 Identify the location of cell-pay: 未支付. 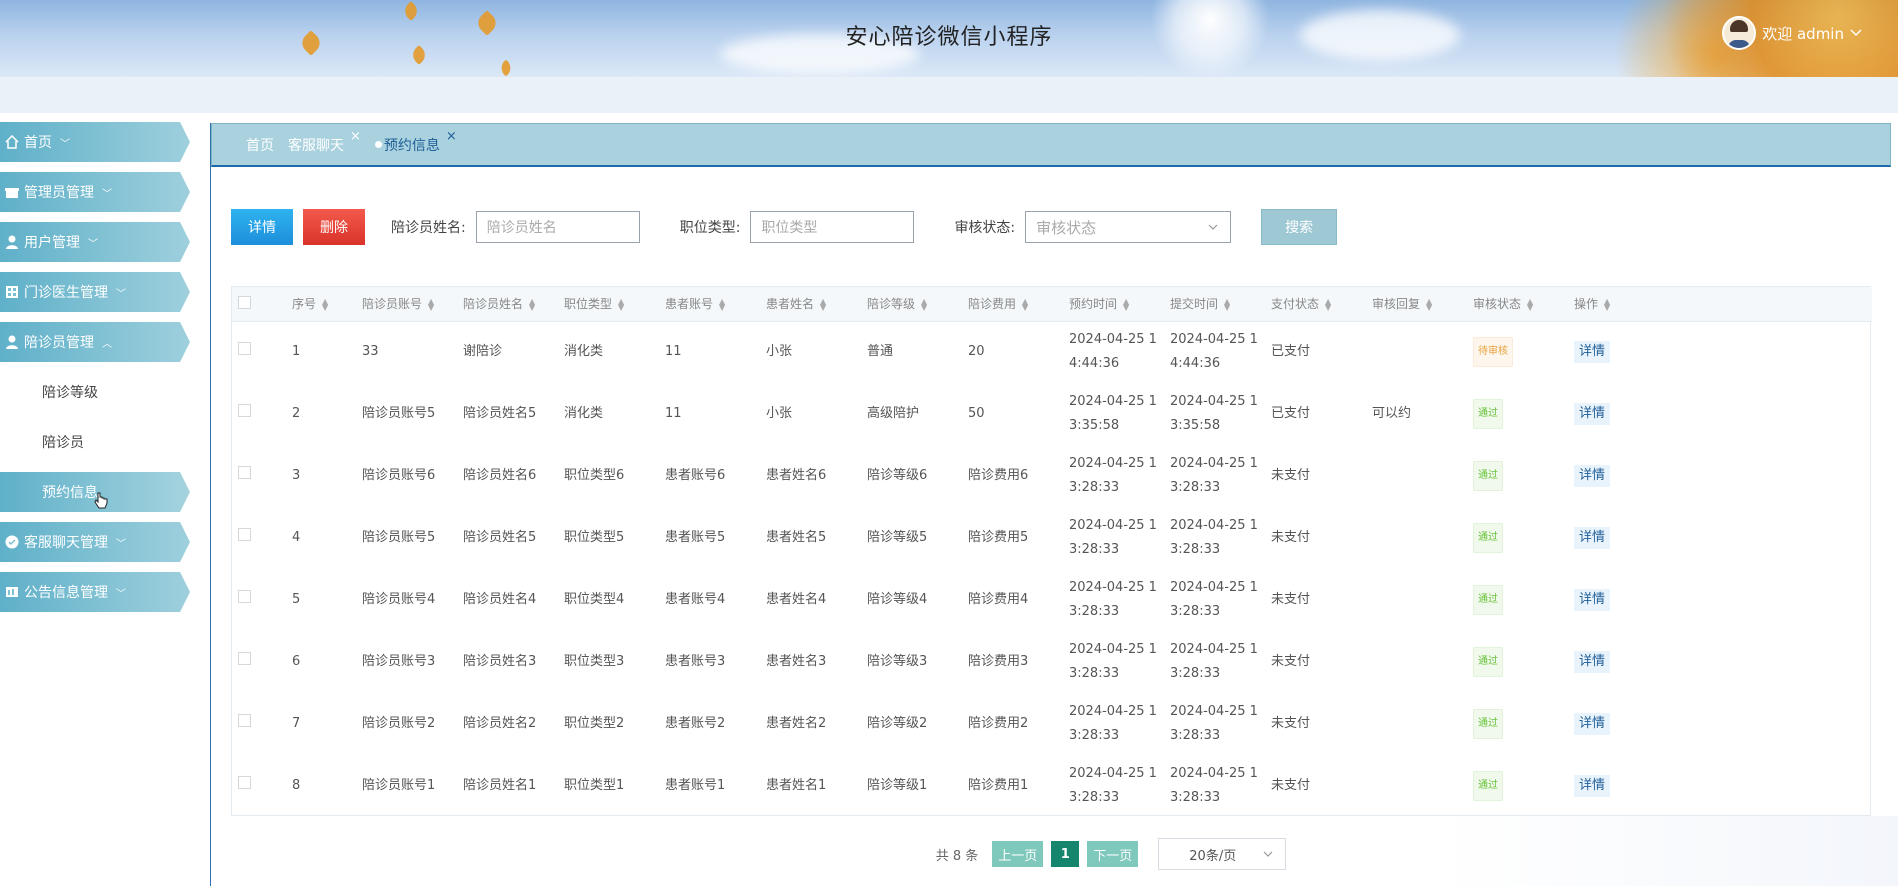
(1291, 537).